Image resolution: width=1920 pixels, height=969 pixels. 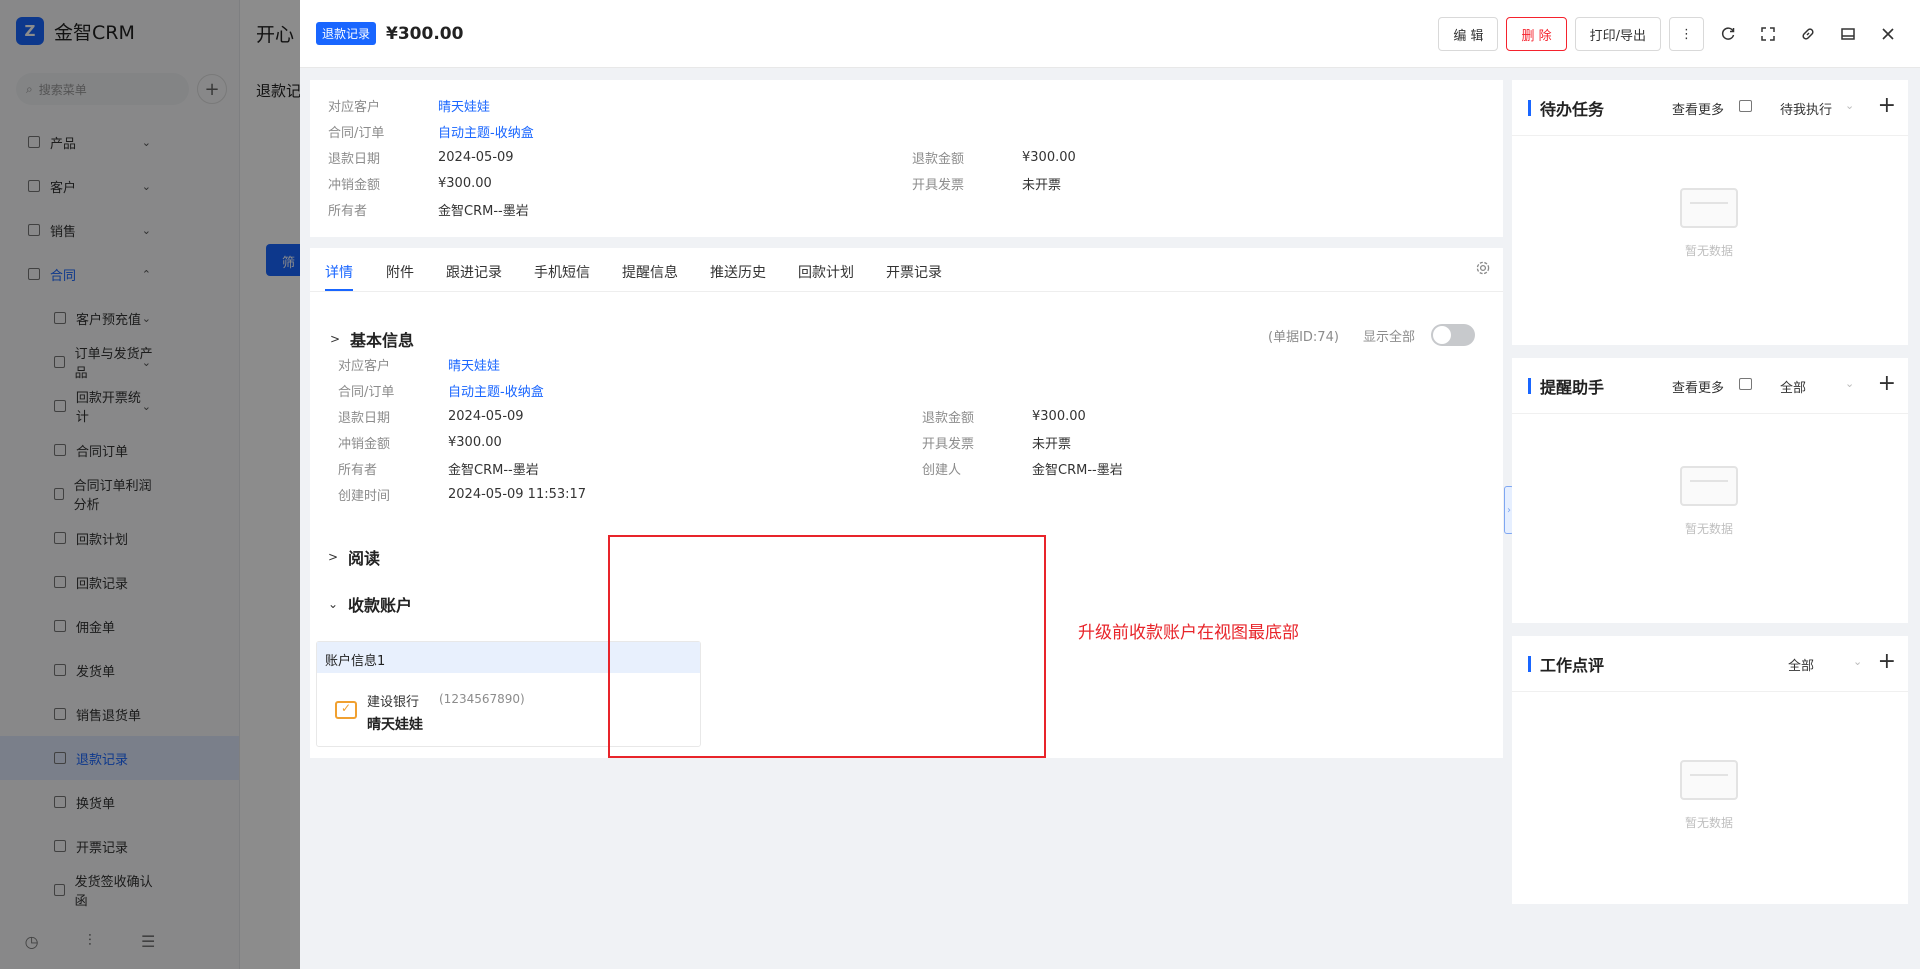 I want to click on chevron-right-icon: >, so click(x=335, y=339).